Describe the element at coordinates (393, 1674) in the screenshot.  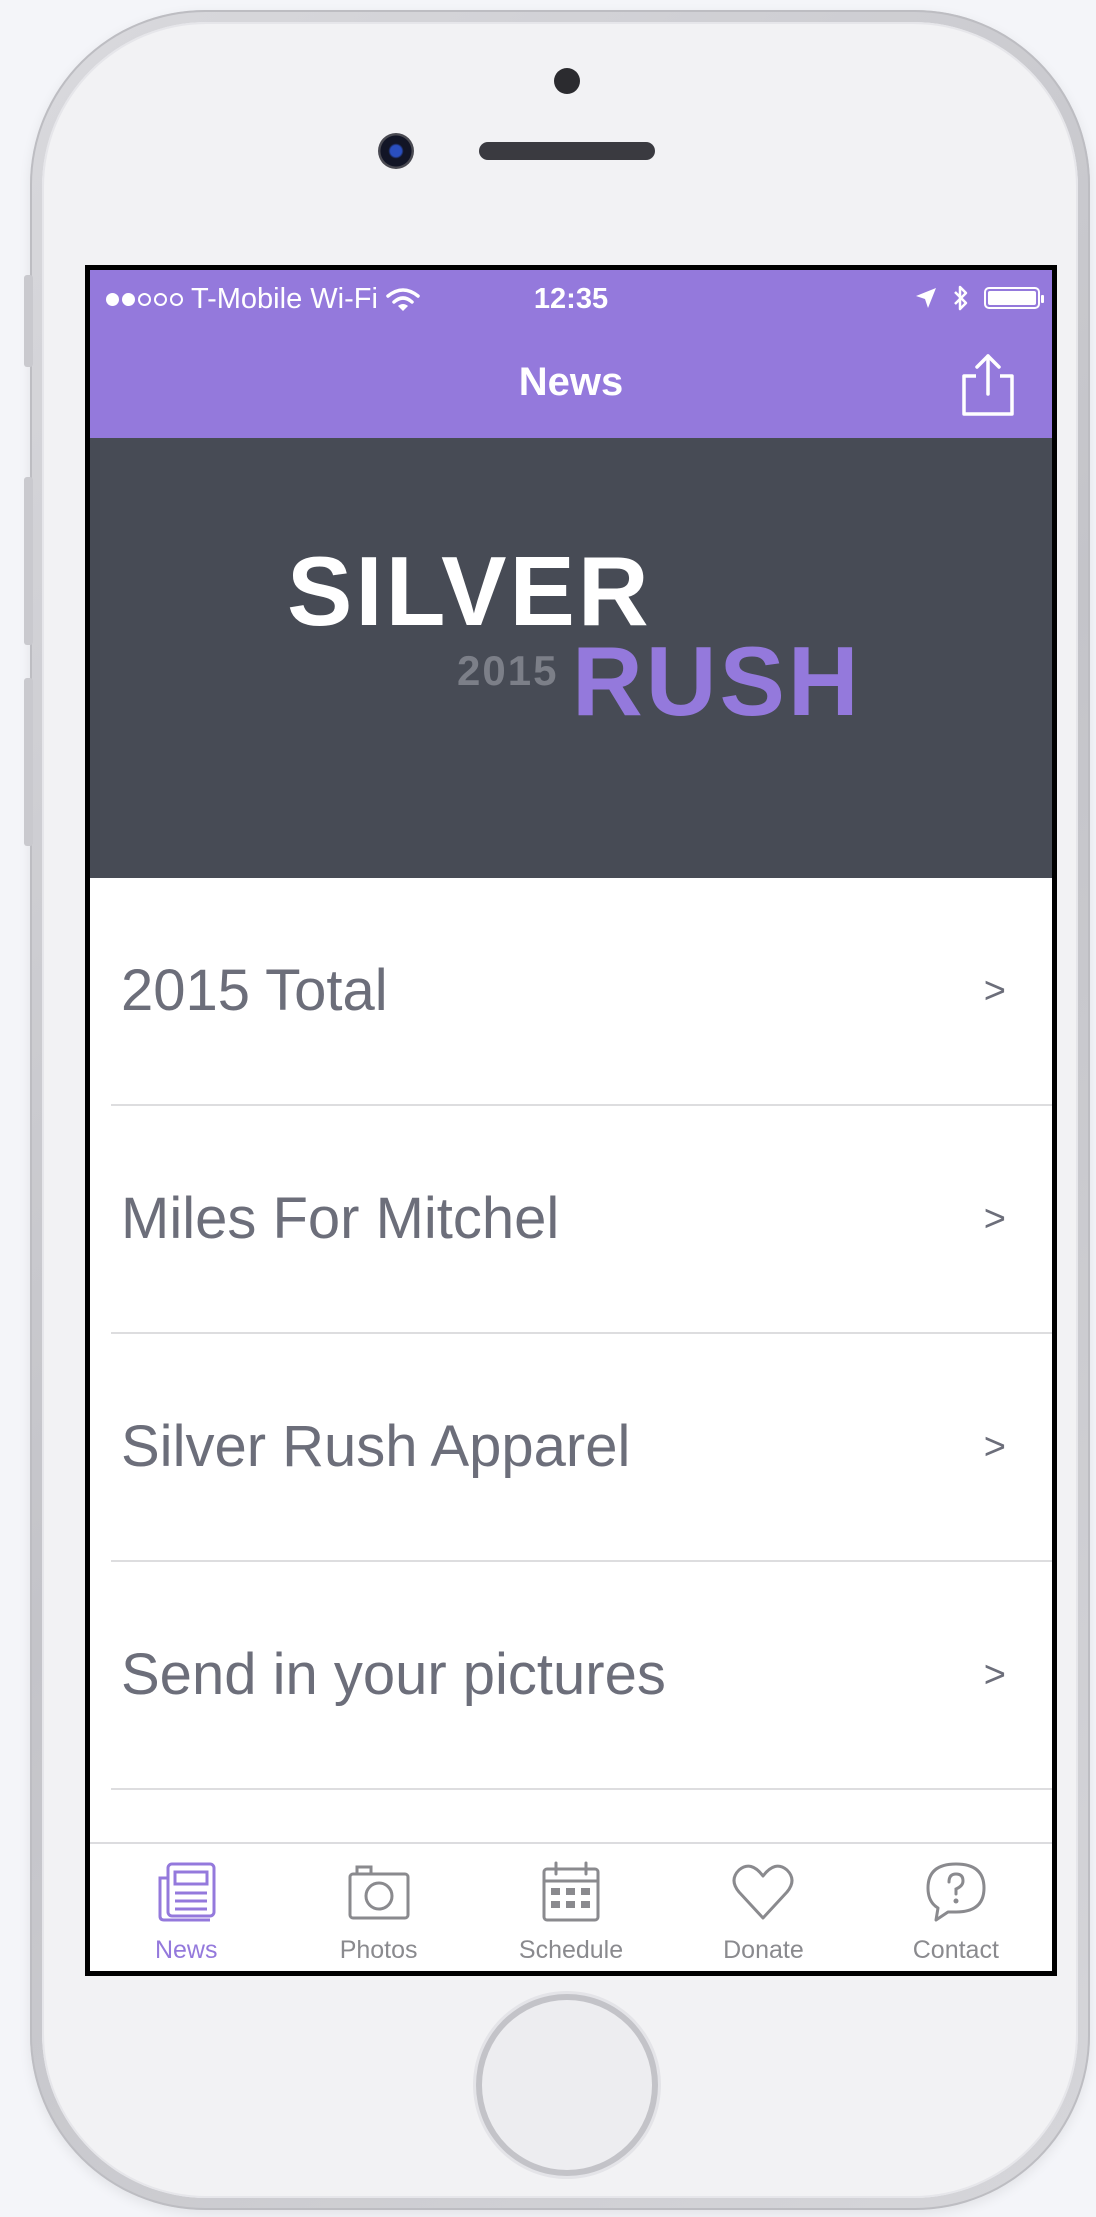
I see `list-item-label: Send in your pictures` at that location.